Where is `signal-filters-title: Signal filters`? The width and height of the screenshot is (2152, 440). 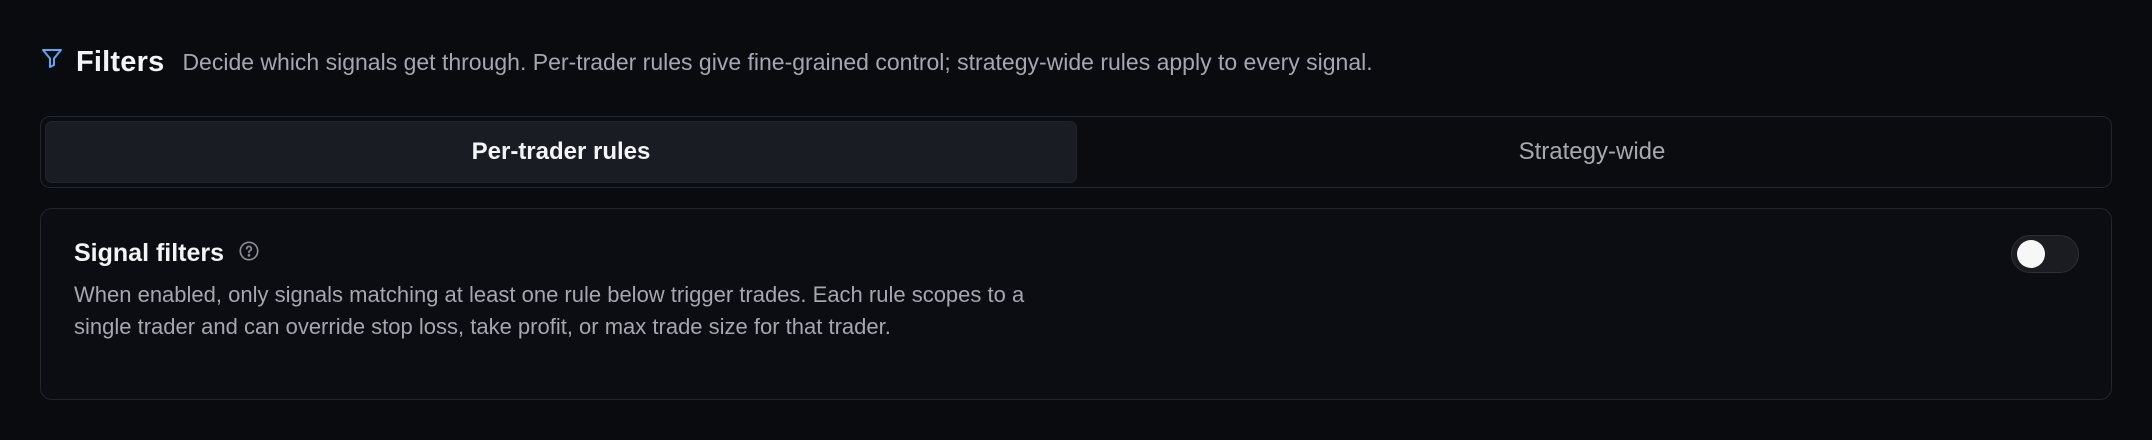
signal-filters-title: Signal filters is located at coordinates (149, 253).